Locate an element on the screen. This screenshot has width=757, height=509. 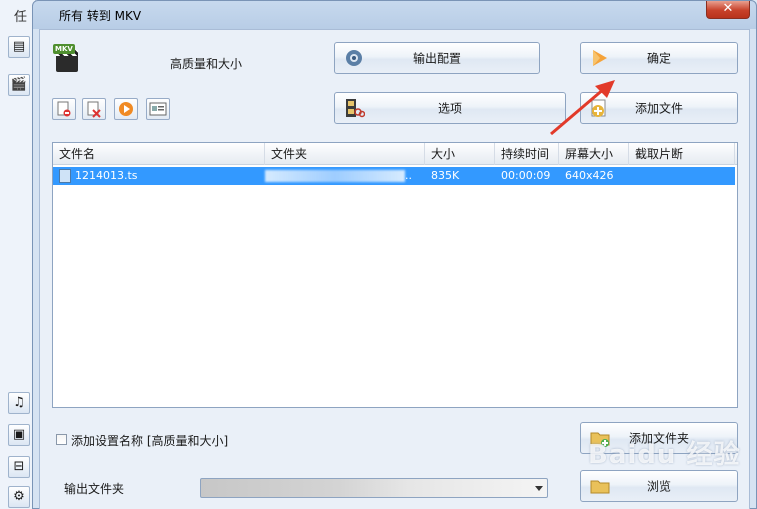
column-header-clip: 截取片断 is located at coordinates (682, 154).